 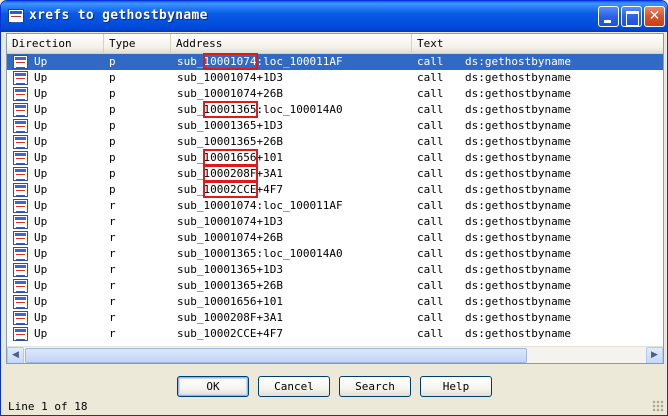 I want to click on highlighted-address-text: 1000208F, so click(x=230, y=173).